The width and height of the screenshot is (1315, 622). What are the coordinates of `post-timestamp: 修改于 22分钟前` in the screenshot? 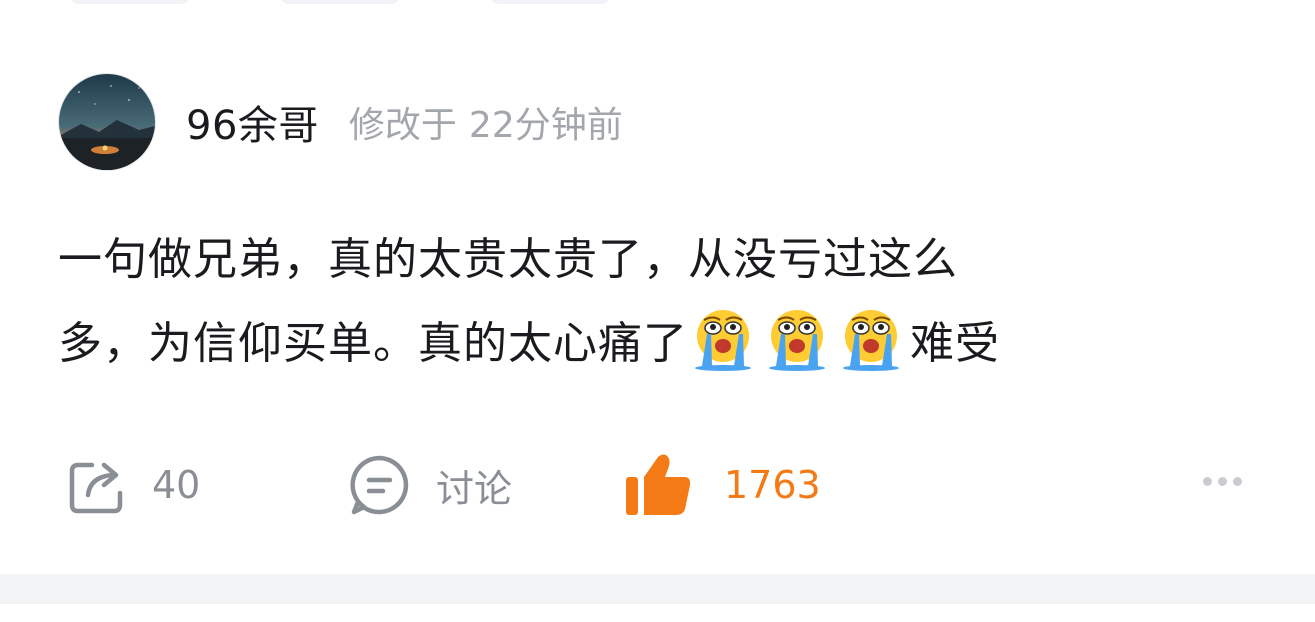 It's located at (486, 122).